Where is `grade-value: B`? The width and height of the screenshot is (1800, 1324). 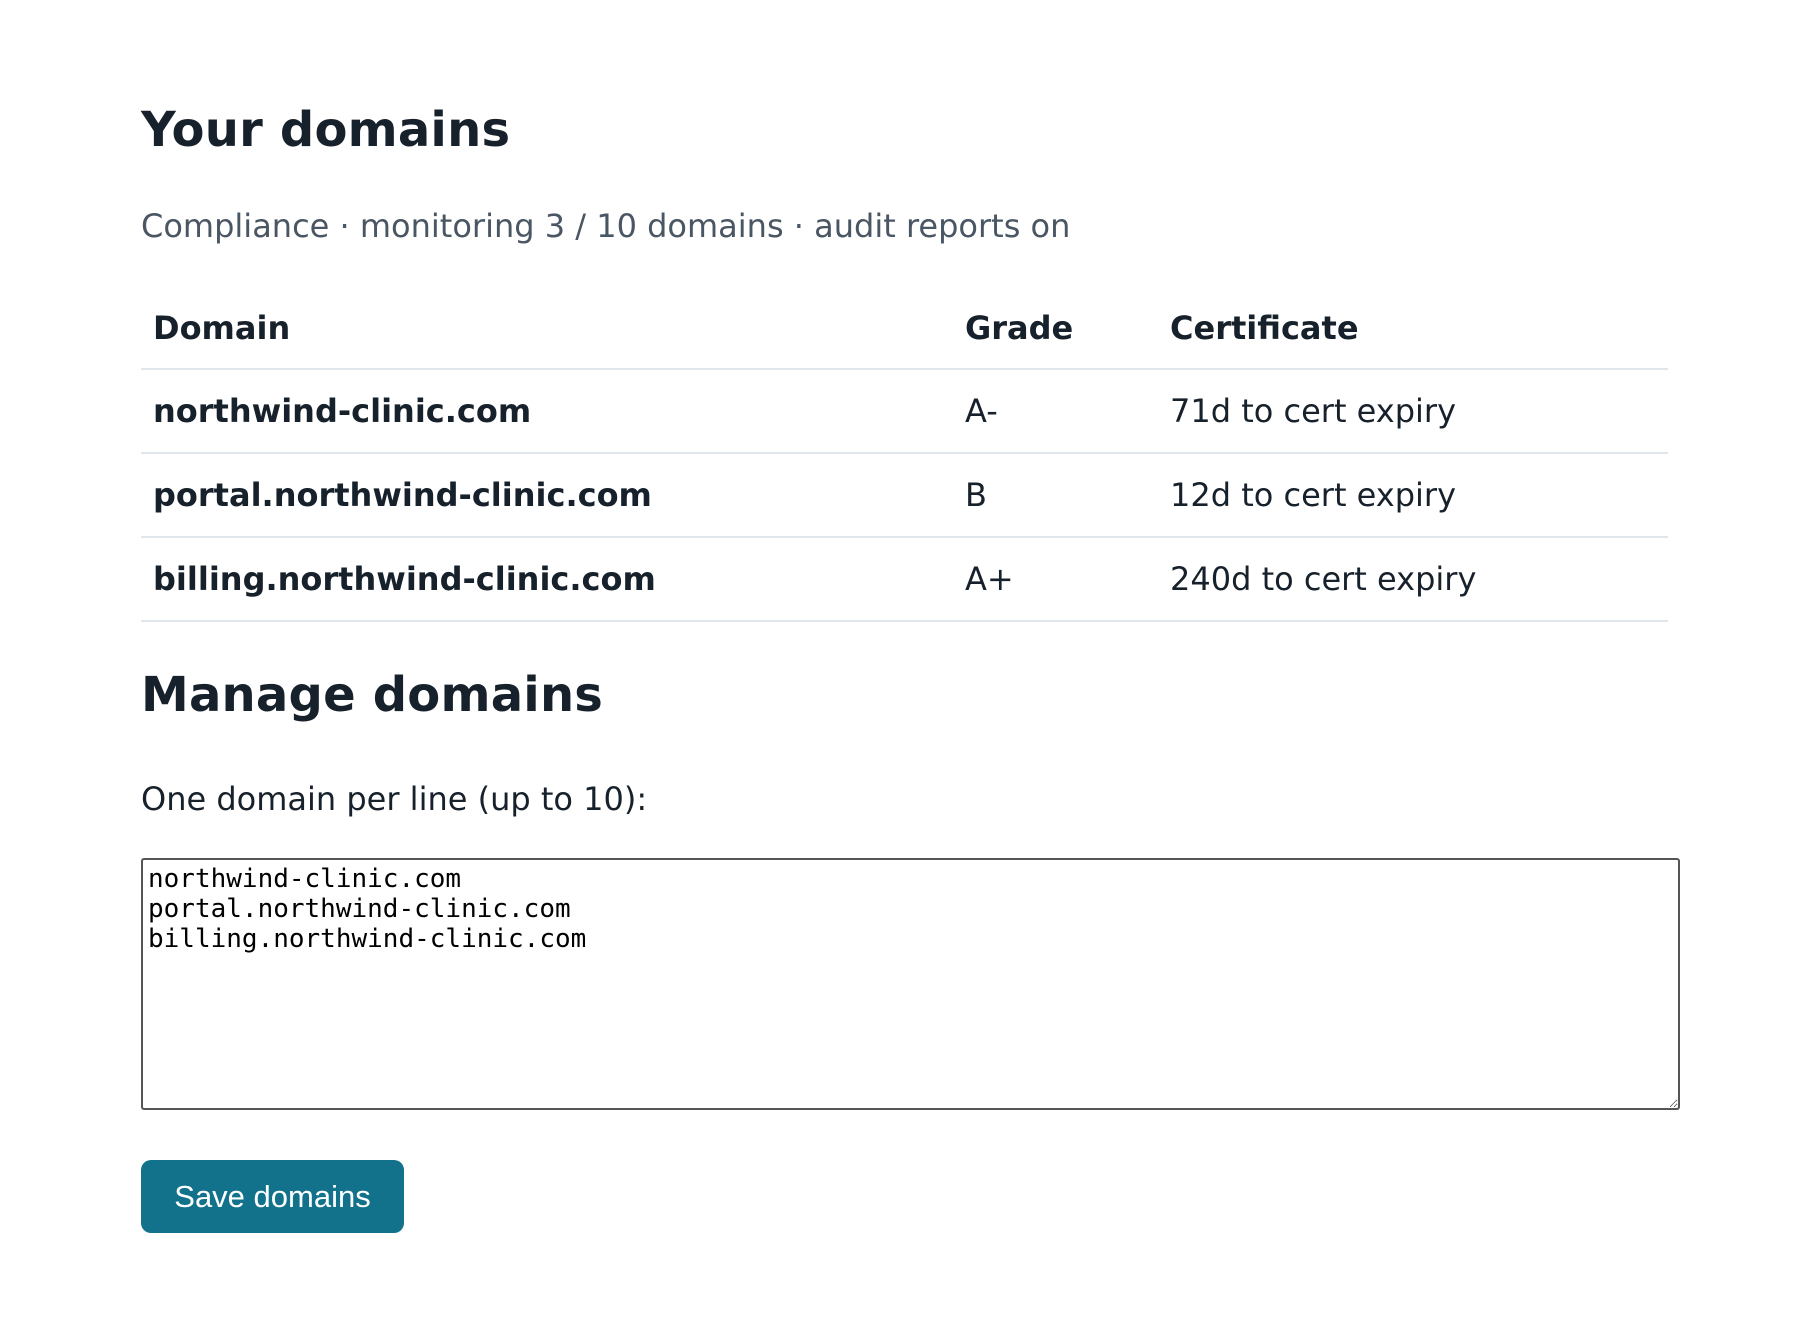 grade-value: B is located at coordinates (1055, 495).